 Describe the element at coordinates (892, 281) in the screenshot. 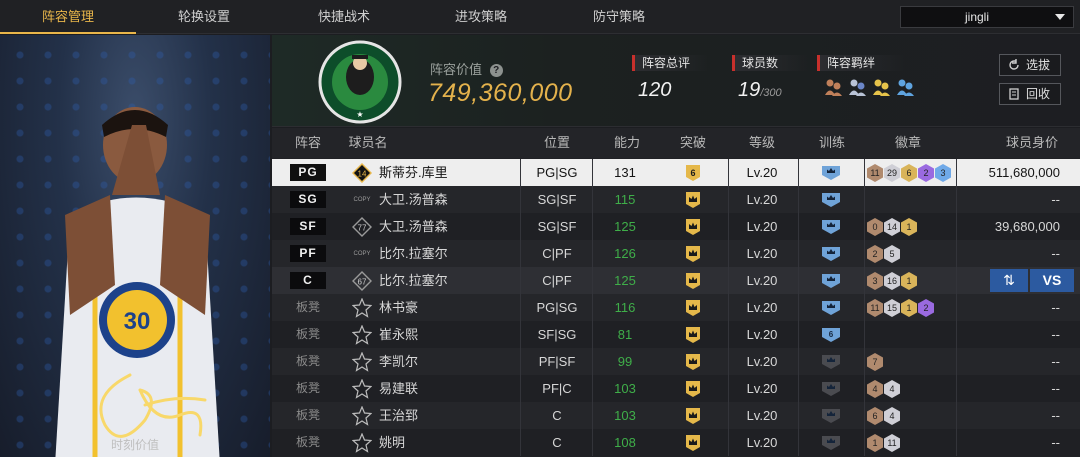

I see `badge-chip: 16` at that location.